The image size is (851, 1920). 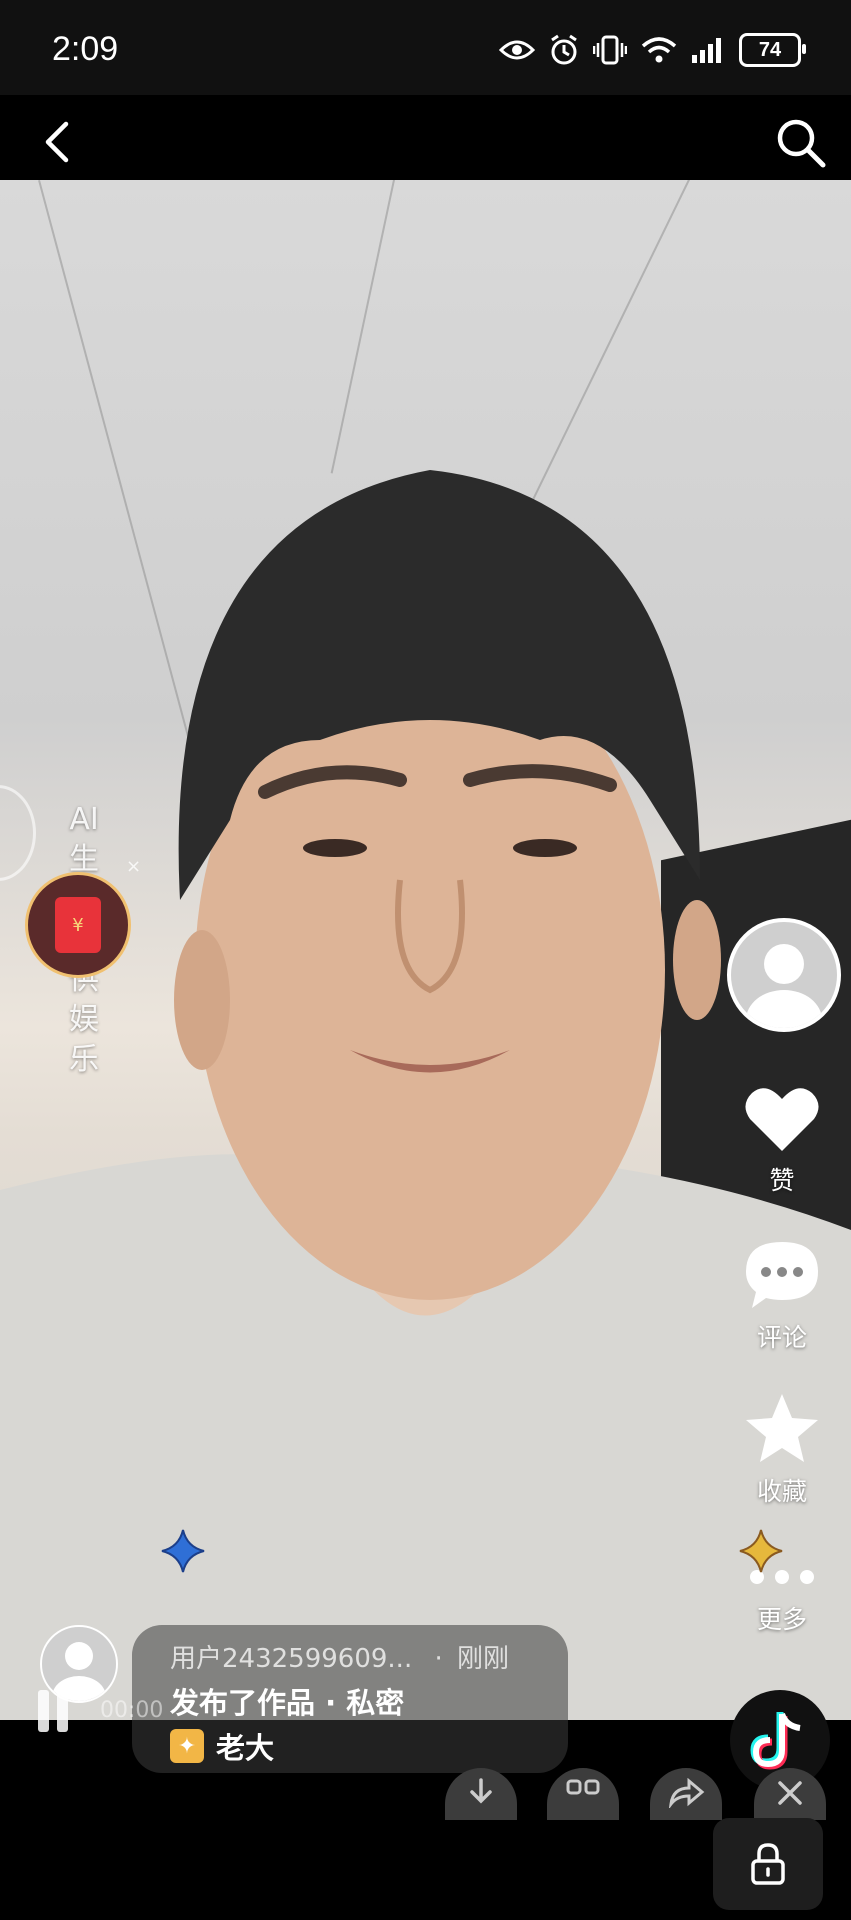 I want to click on battery-icon: 74, so click(x=772, y=50).